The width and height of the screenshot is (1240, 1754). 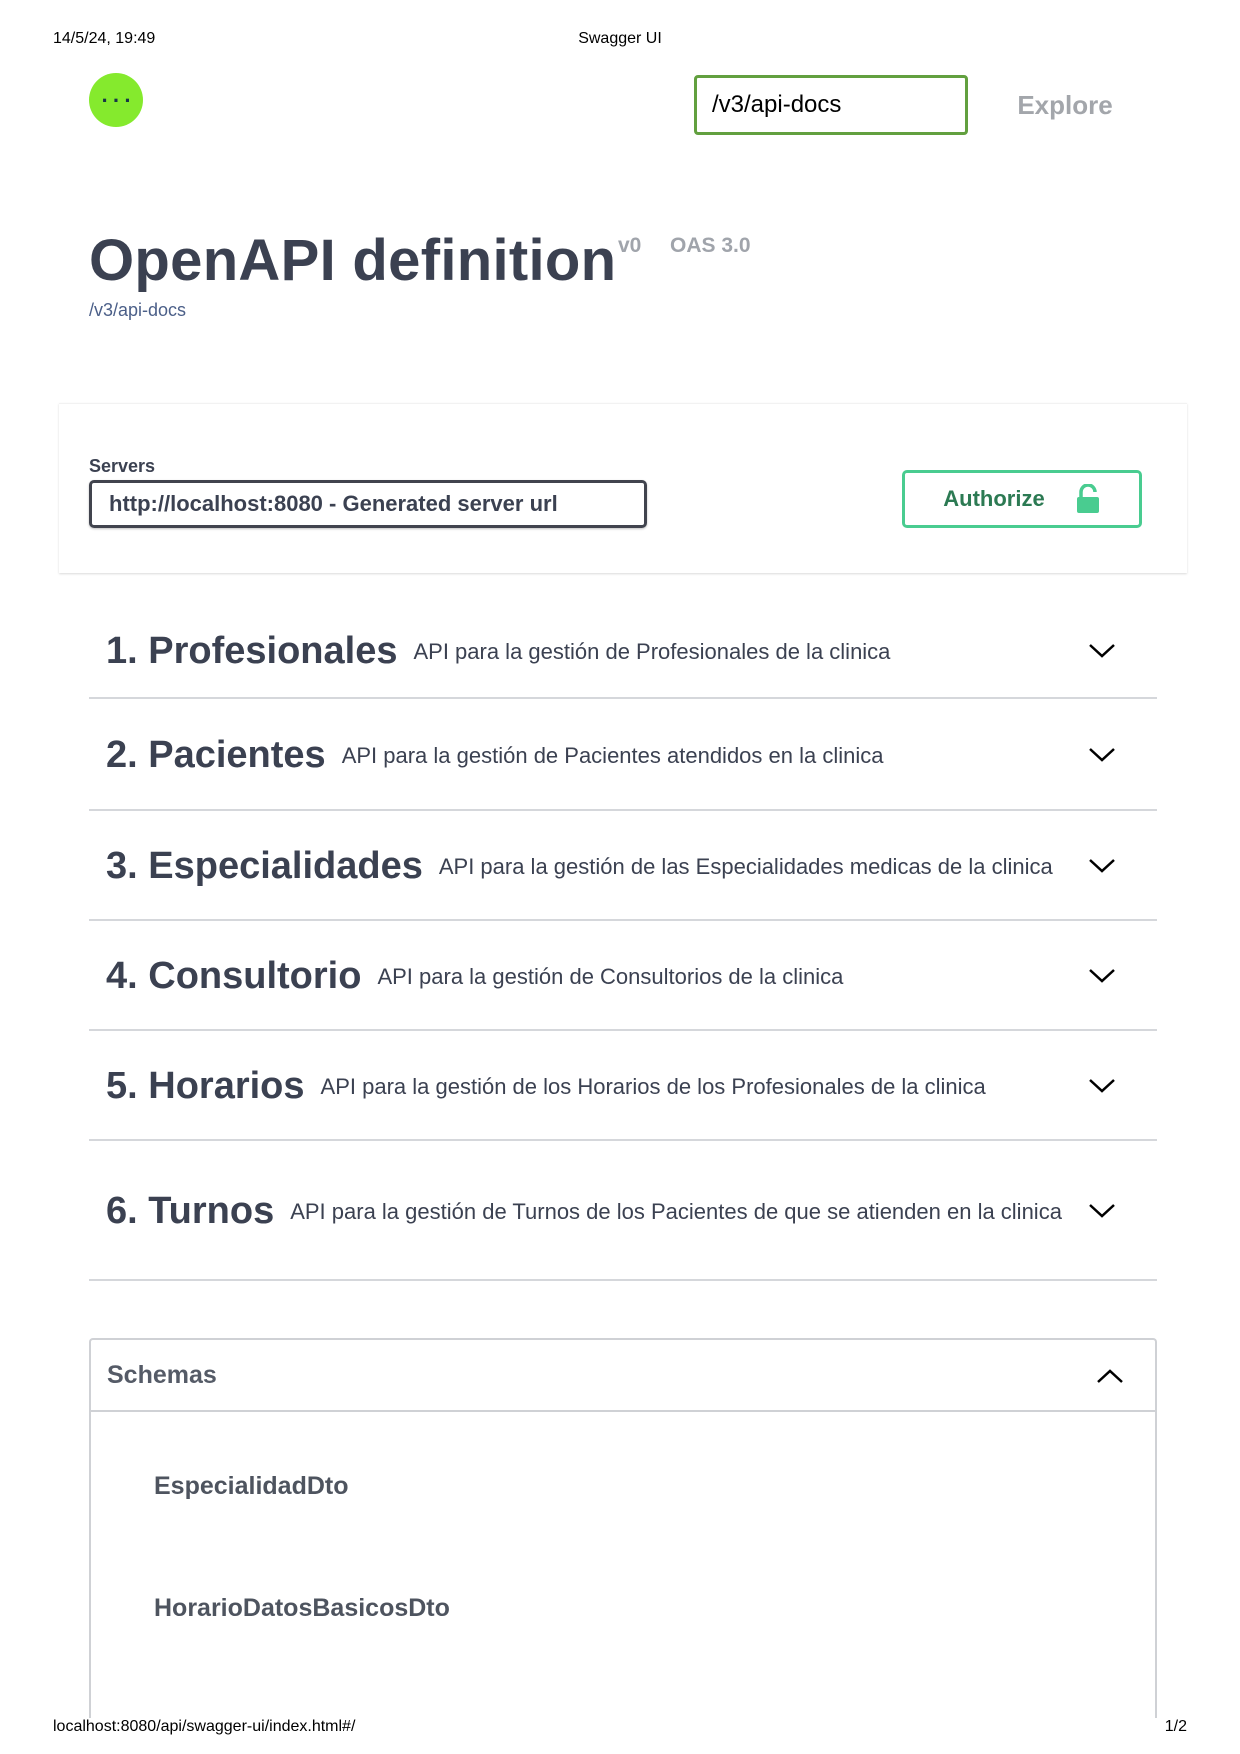 What do you see at coordinates (1087, 498) in the screenshot?
I see `unlocked-lock-icon` at bounding box center [1087, 498].